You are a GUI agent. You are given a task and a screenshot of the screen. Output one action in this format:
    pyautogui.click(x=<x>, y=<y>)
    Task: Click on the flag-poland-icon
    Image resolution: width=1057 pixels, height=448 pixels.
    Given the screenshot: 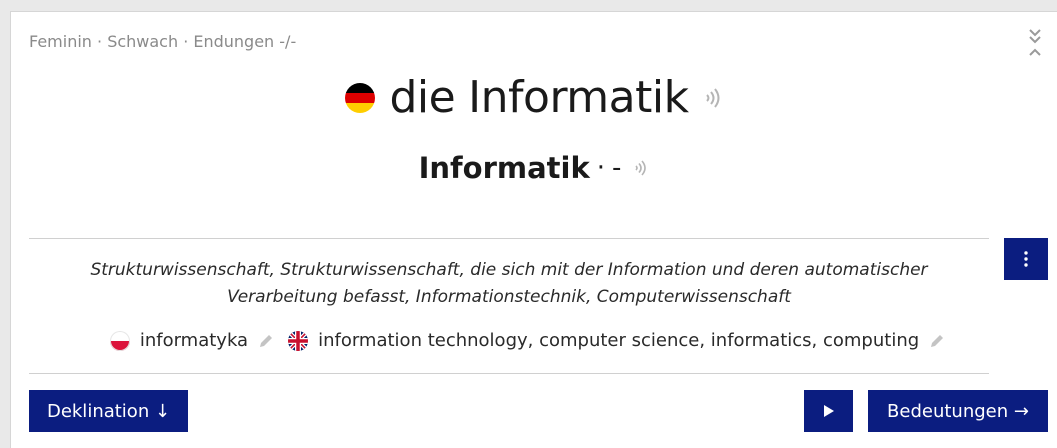 What is the action you would take?
    pyautogui.click(x=119, y=340)
    